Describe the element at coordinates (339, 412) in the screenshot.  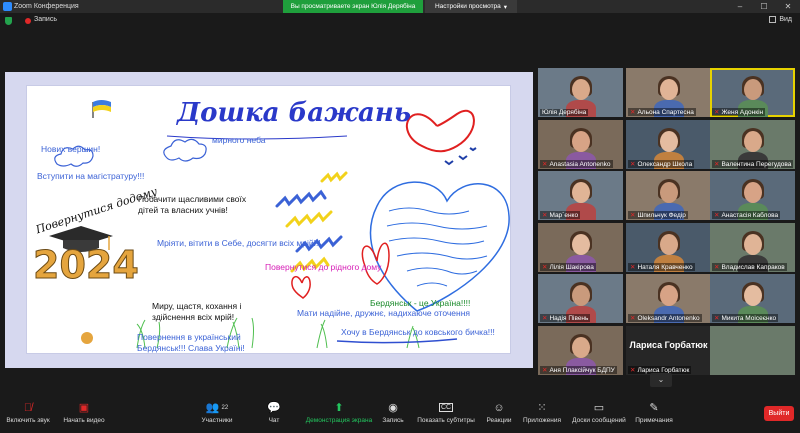
I see `share-screen-button: ⬆ Демонстрация экрана` at that location.